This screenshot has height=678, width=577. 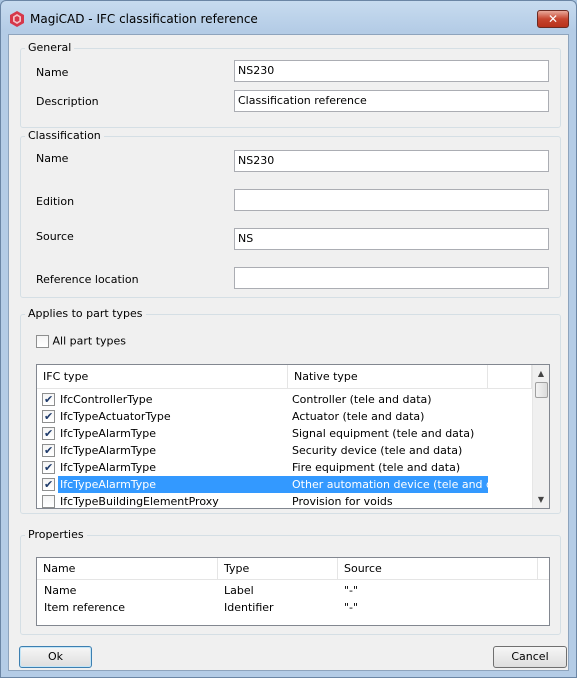 I want to click on source-label: Source, so click(x=55, y=236).